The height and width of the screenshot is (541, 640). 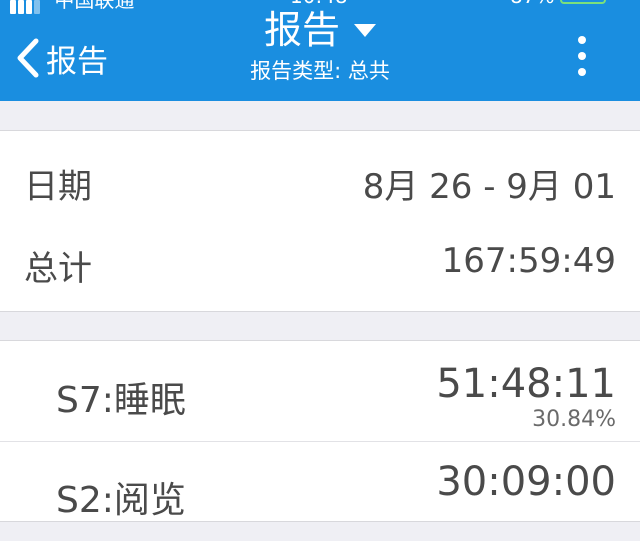 I want to click on signal-icon, so click(x=26, y=7).